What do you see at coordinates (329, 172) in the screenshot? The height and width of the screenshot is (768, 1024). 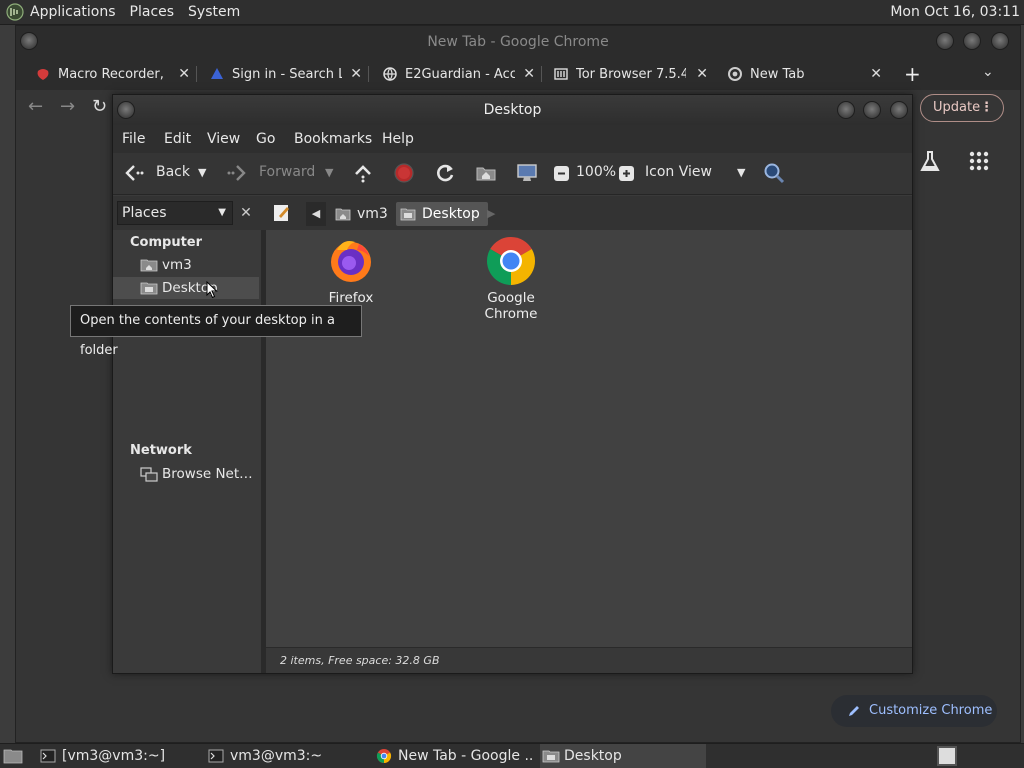 I see `forward-history-dropdown: ▼` at bounding box center [329, 172].